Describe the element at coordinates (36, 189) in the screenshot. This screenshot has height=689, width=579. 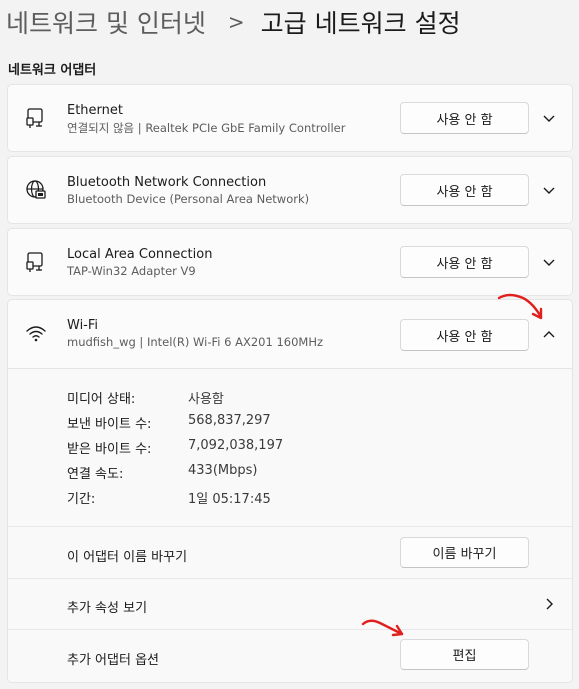
I see `globe-network-icon` at that location.